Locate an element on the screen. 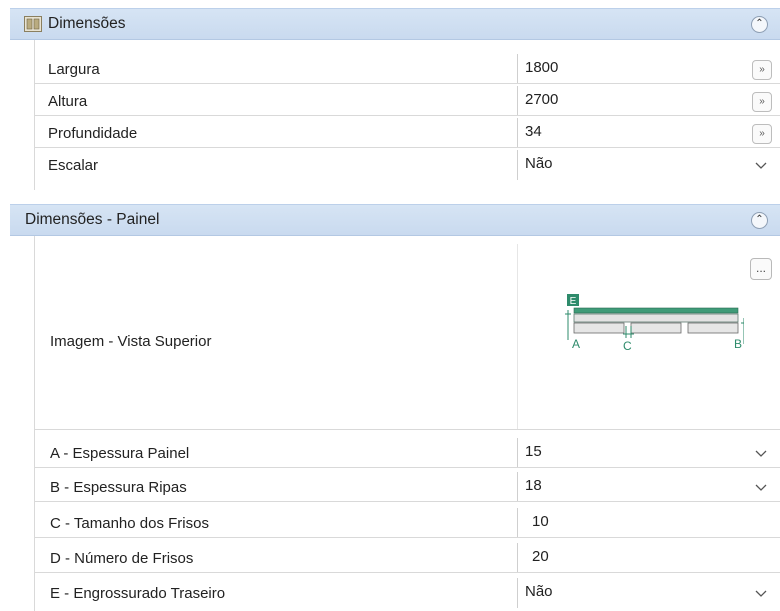 This screenshot has height=611, width=780. property-label: E - Engrossurado Traseiro is located at coordinates (138, 593).